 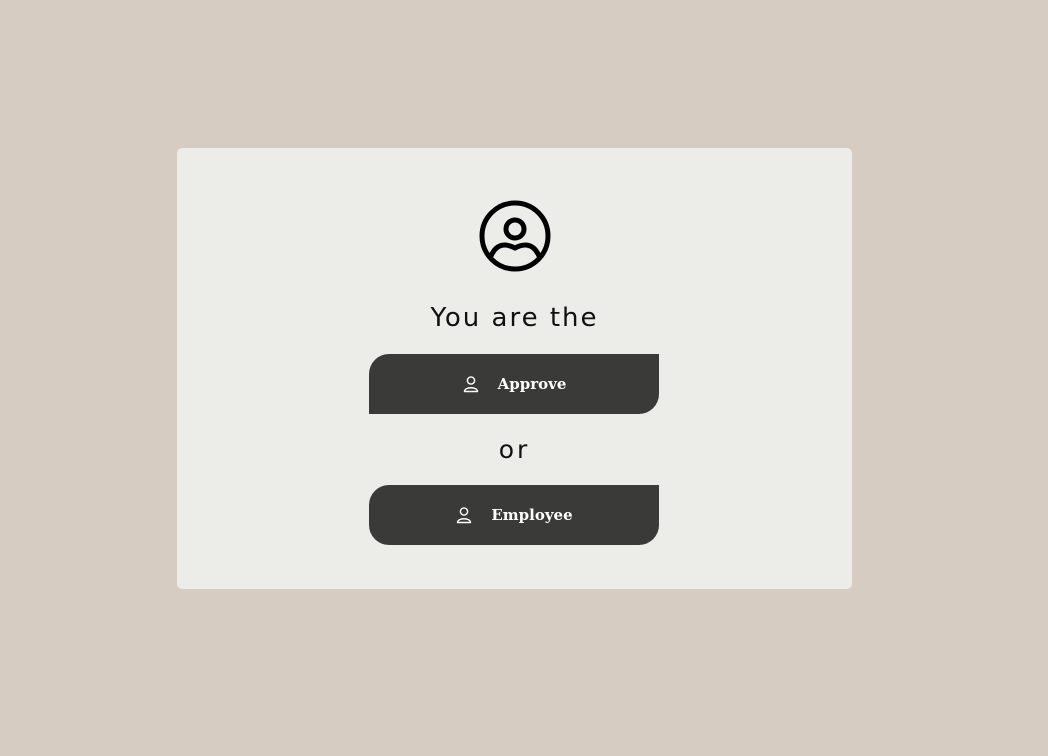 I want to click on approve-button-label: Approve, so click(x=532, y=384).